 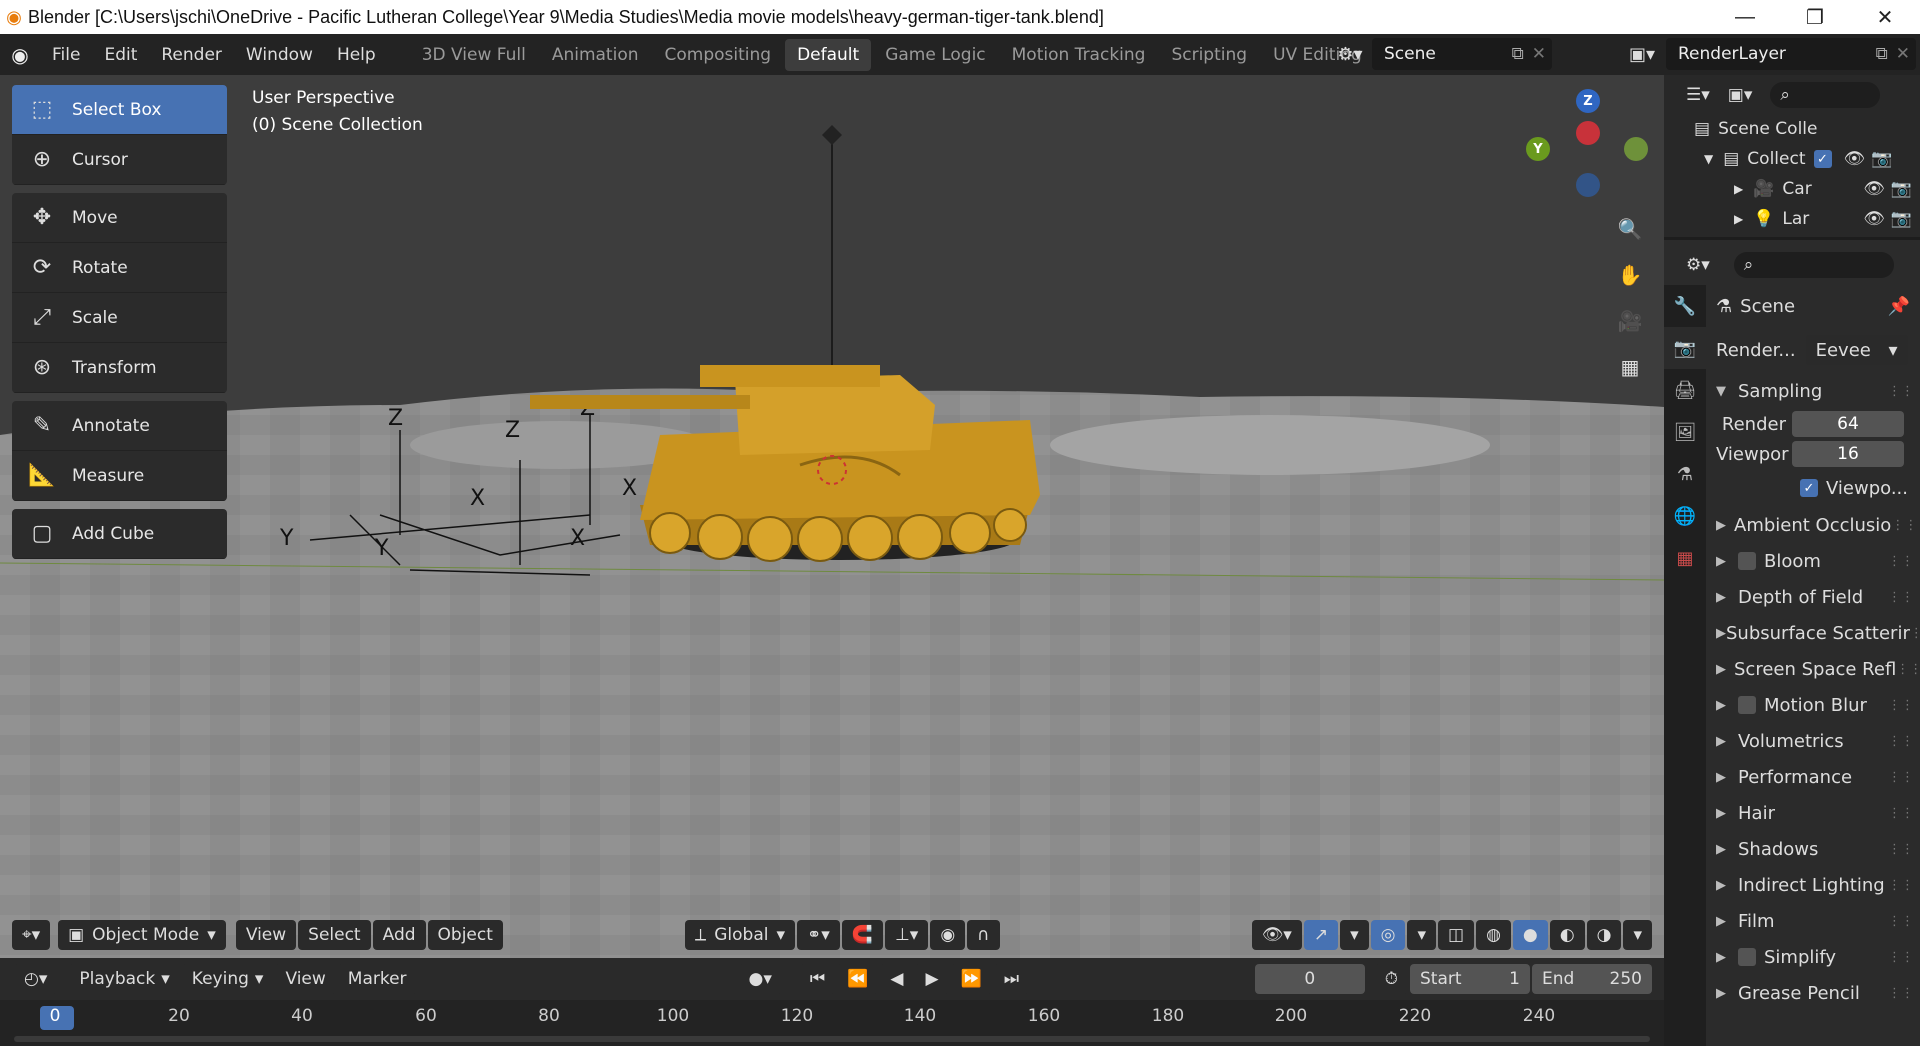 What do you see at coordinates (1885, 17) in the screenshot?
I see `close-button: ✕` at bounding box center [1885, 17].